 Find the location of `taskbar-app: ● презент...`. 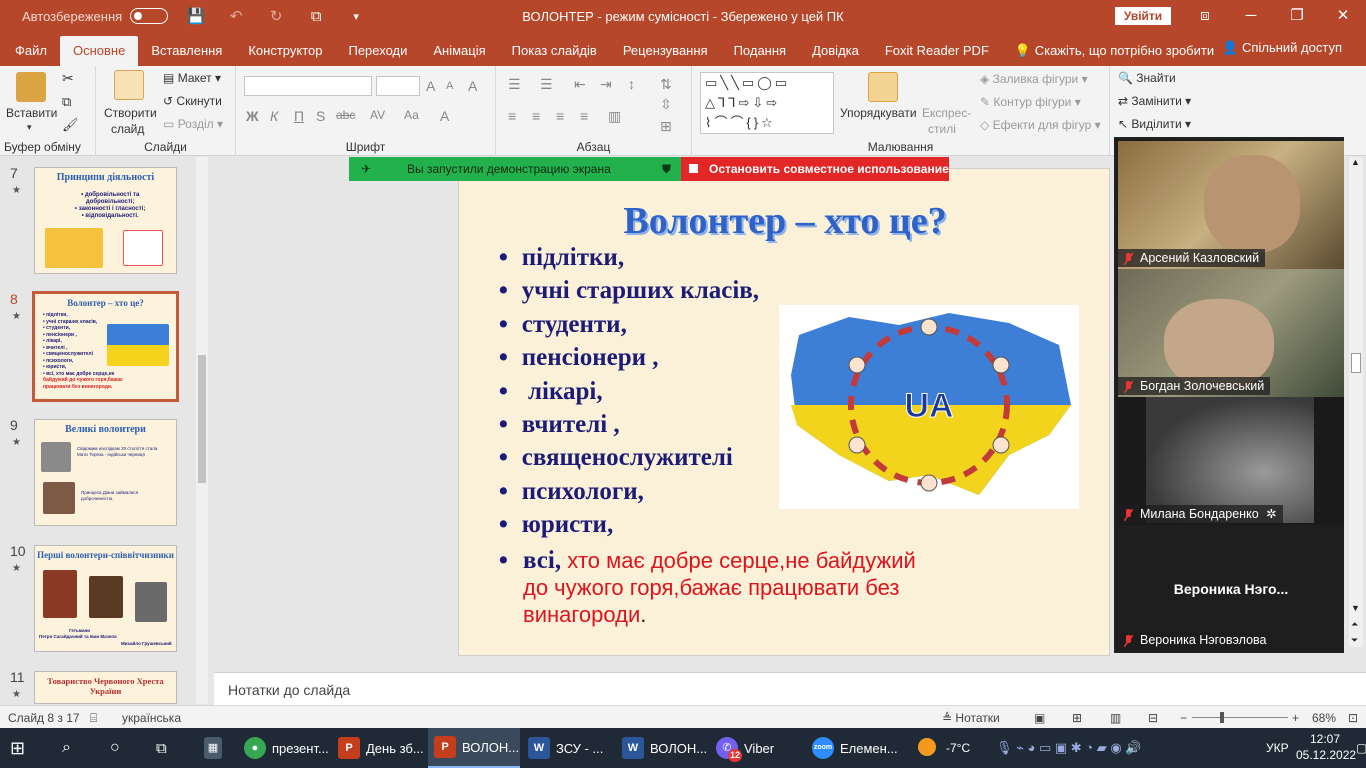

taskbar-app: ● презент... is located at coordinates (287, 748).